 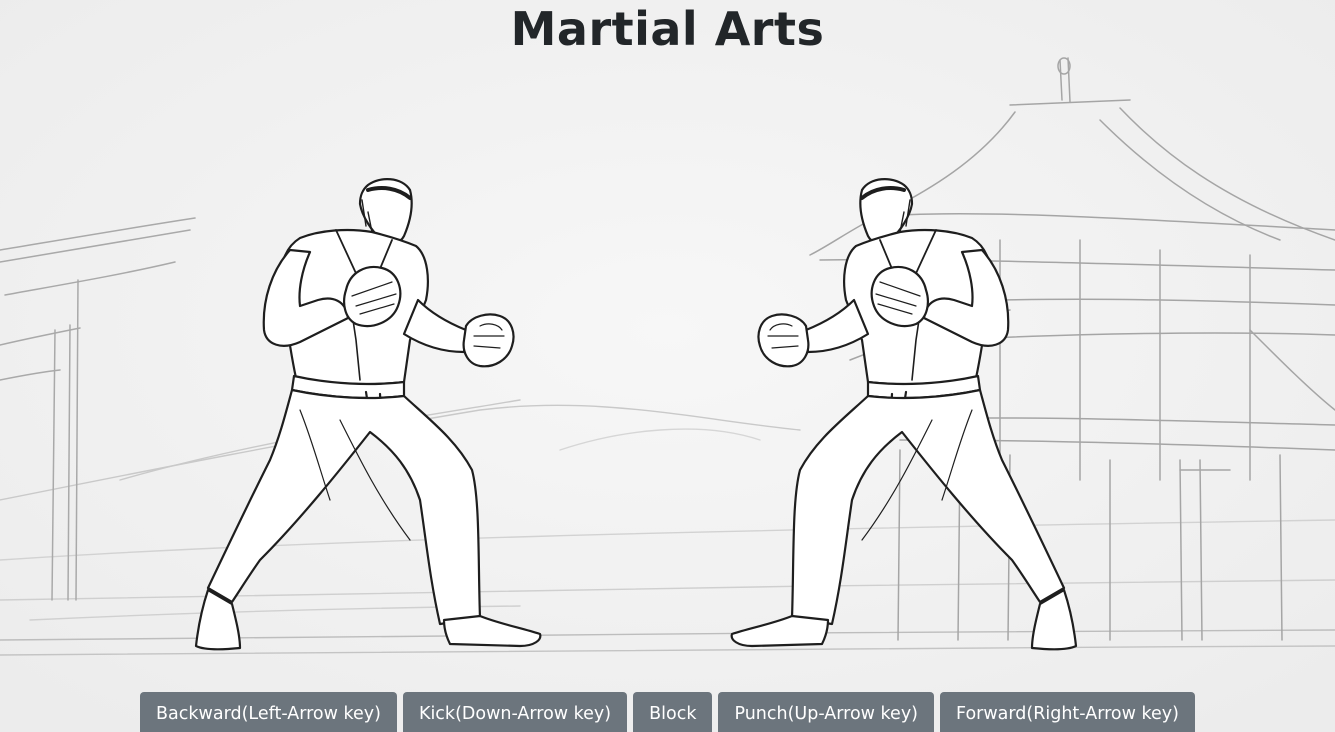 I want to click on backward-button: Backward(Left-Arrow key), so click(x=268, y=712).